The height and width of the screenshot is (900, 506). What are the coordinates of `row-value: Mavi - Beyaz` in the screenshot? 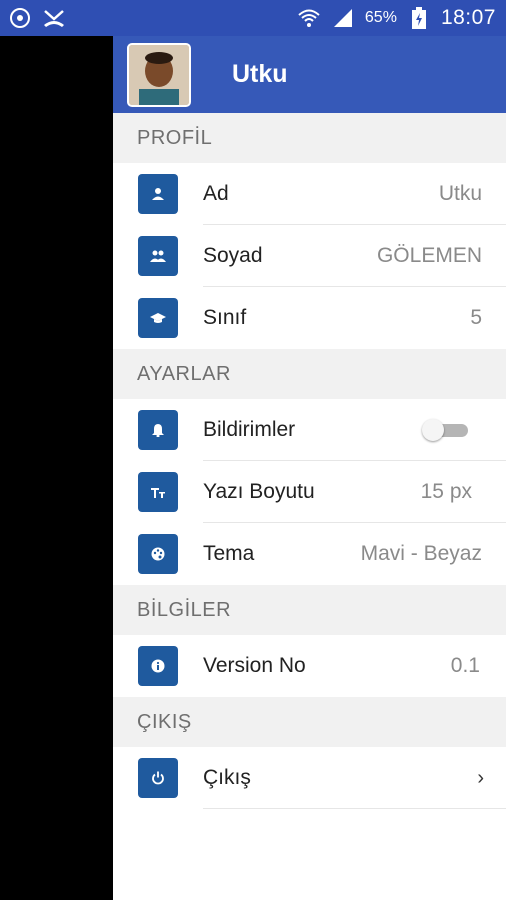 It's located at (421, 553).